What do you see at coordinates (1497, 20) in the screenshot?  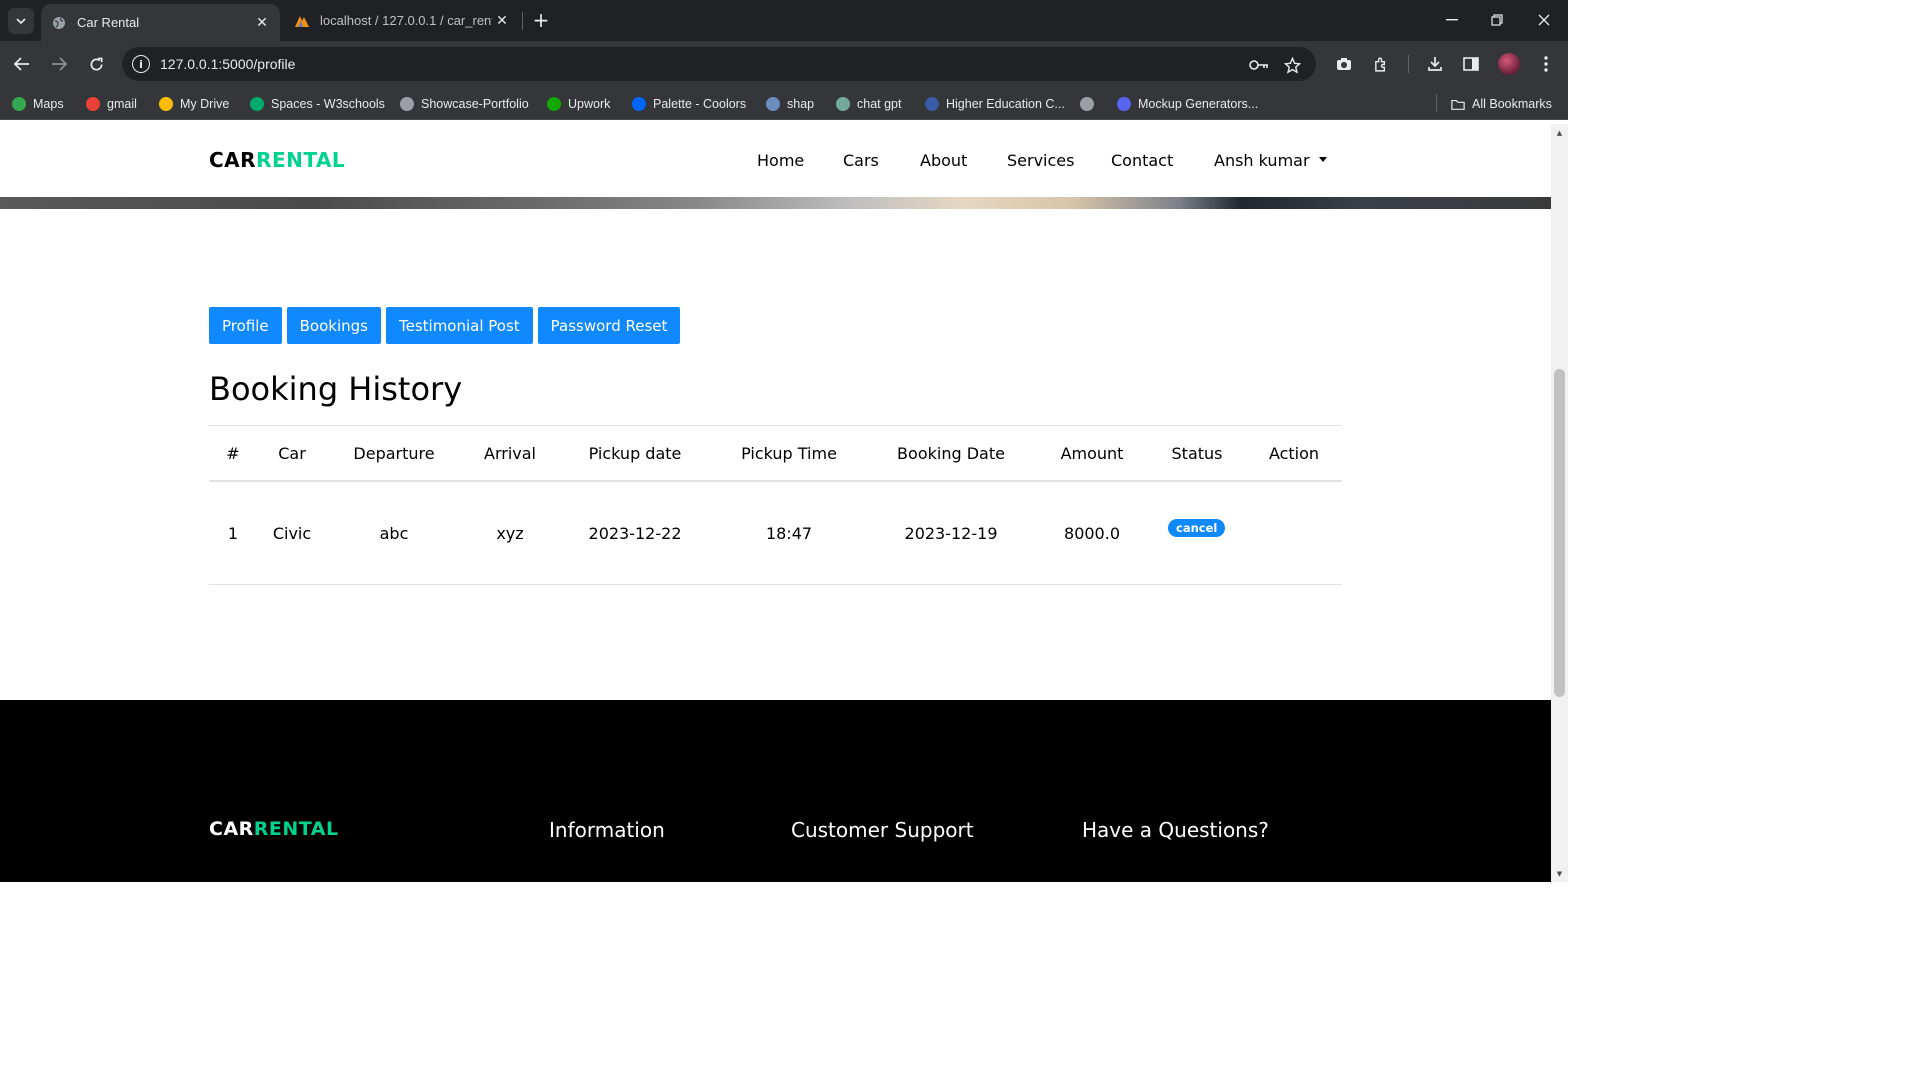 I see `restore-icon` at bounding box center [1497, 20].